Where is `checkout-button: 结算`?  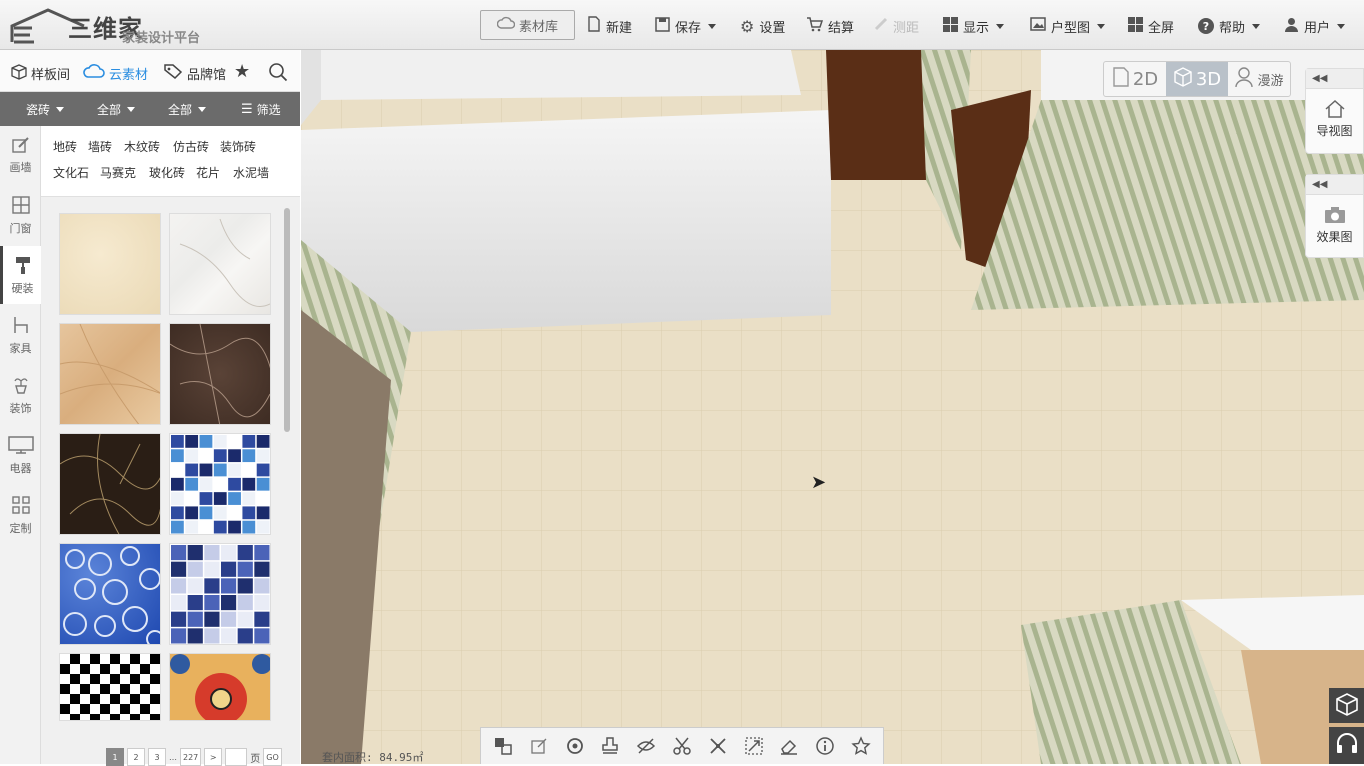 checkout-button: 结算 is located at coordinates (830, 26).